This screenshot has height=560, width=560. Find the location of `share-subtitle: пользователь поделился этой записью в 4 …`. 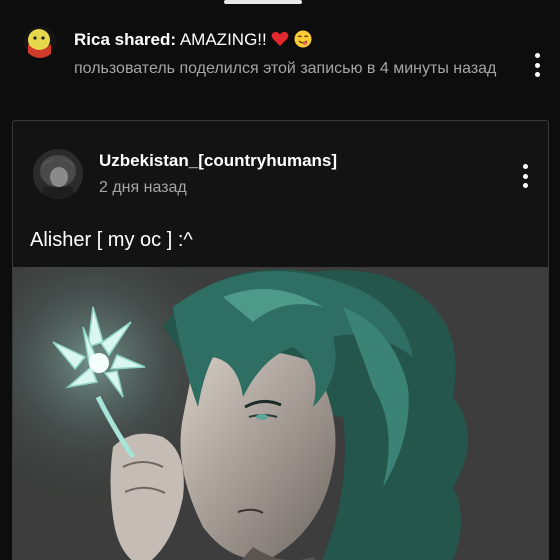

share-subtitle: пользователь поделился этой записью в 4 … is located at coordinates (285, 68).